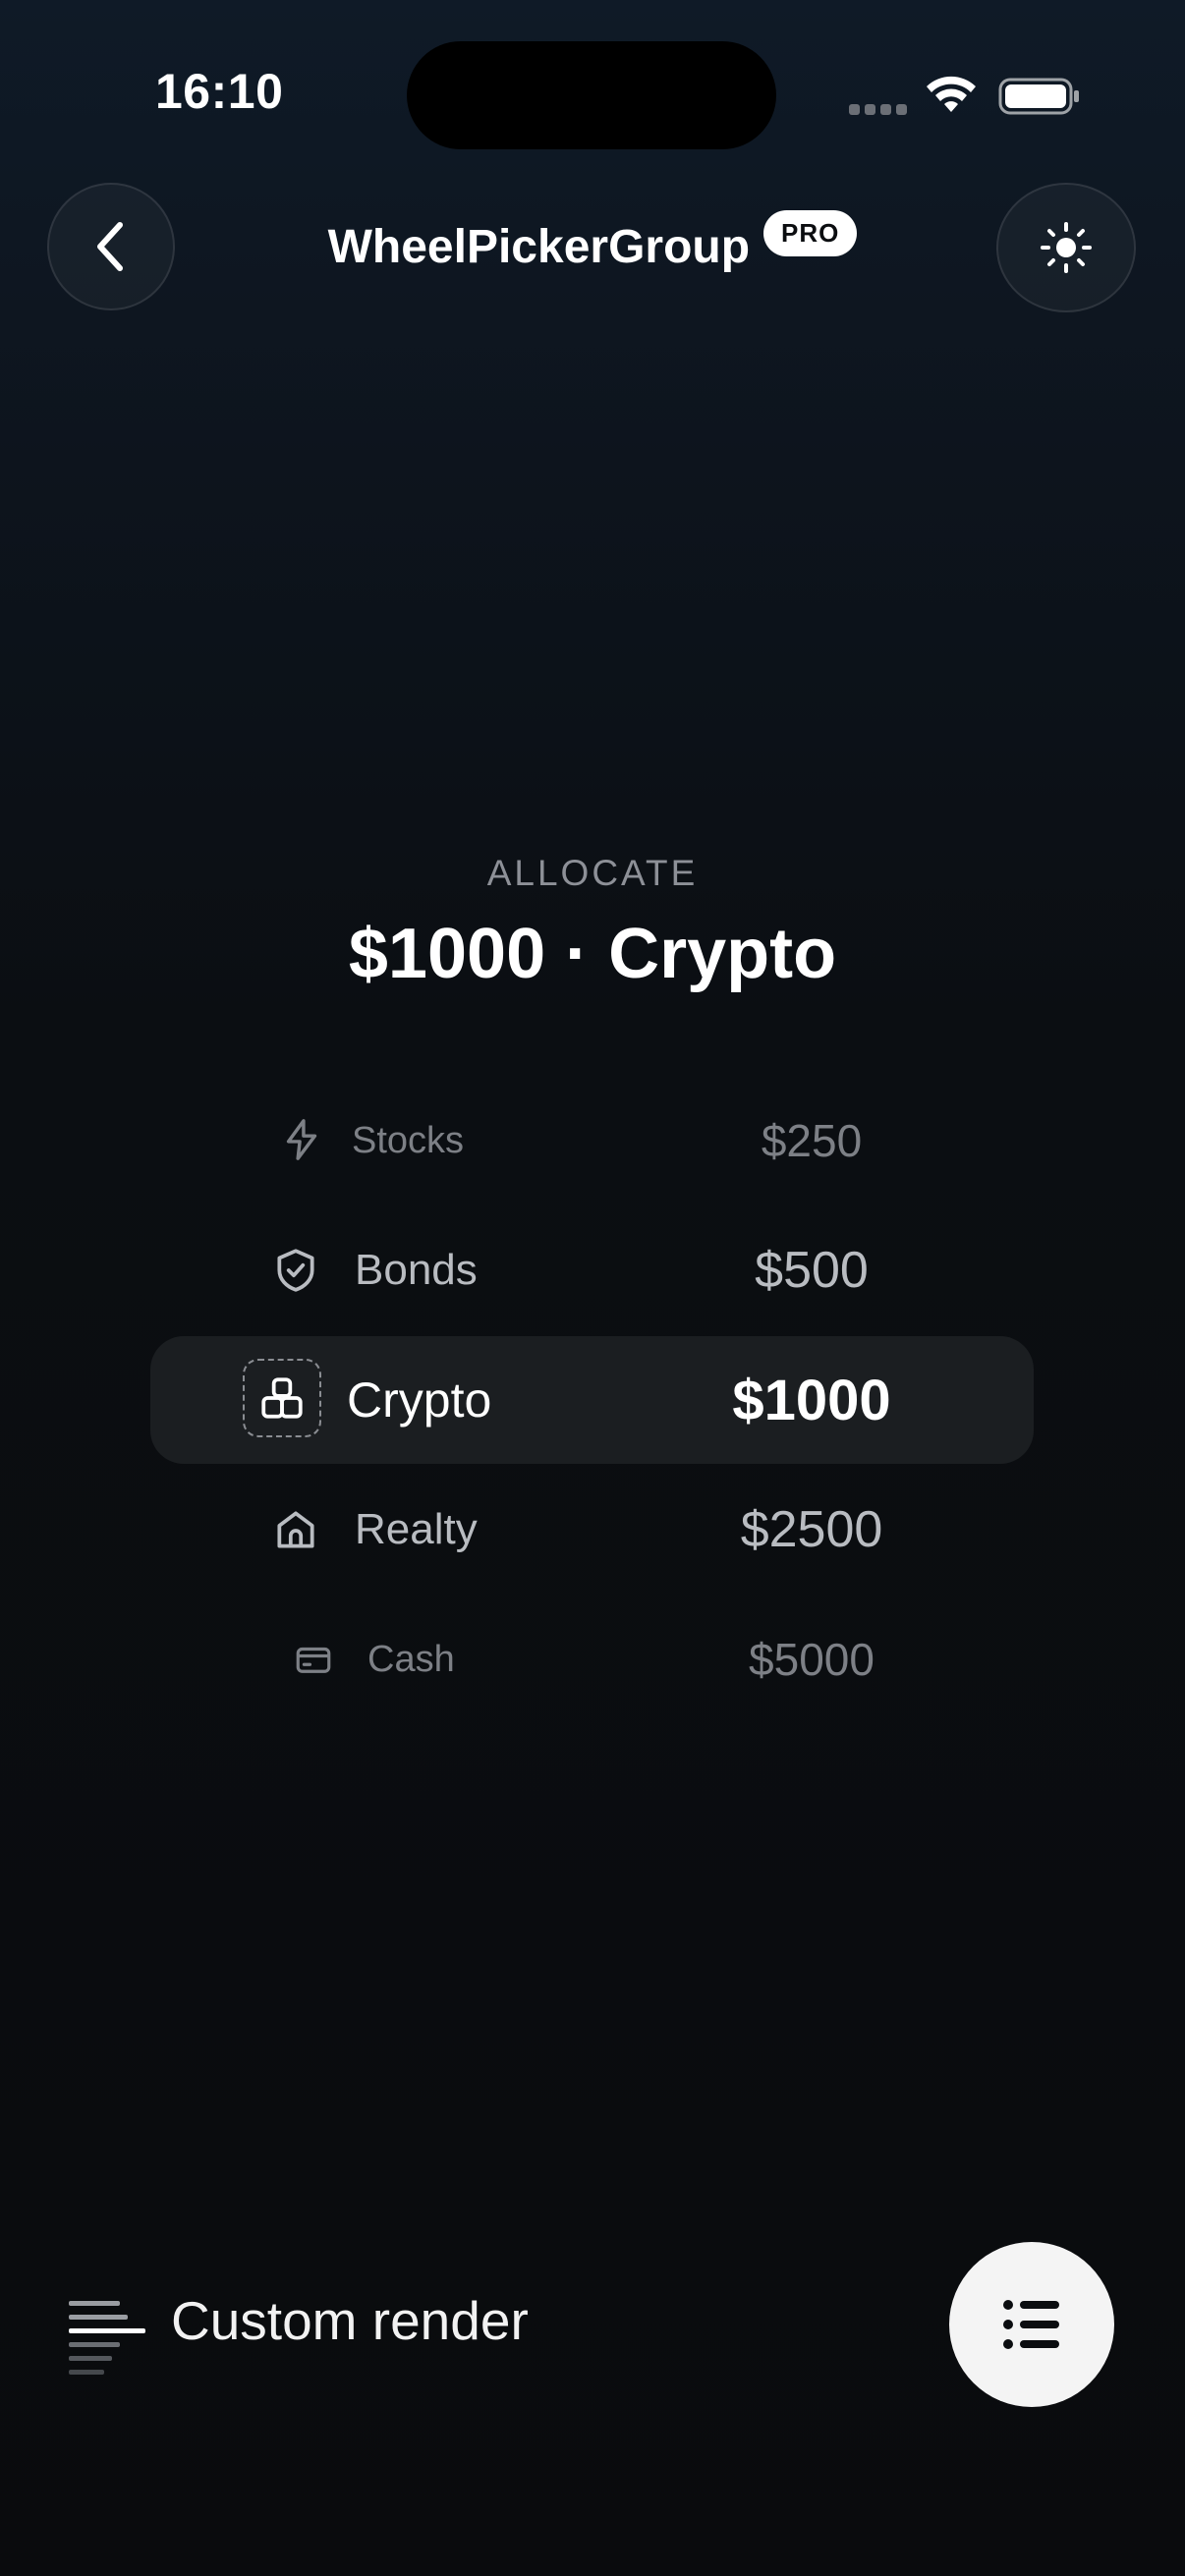 The width and height of the screenshot is (1185, 2576). I want to click on page-title: WheelPickerGroup, so click(539, 247).